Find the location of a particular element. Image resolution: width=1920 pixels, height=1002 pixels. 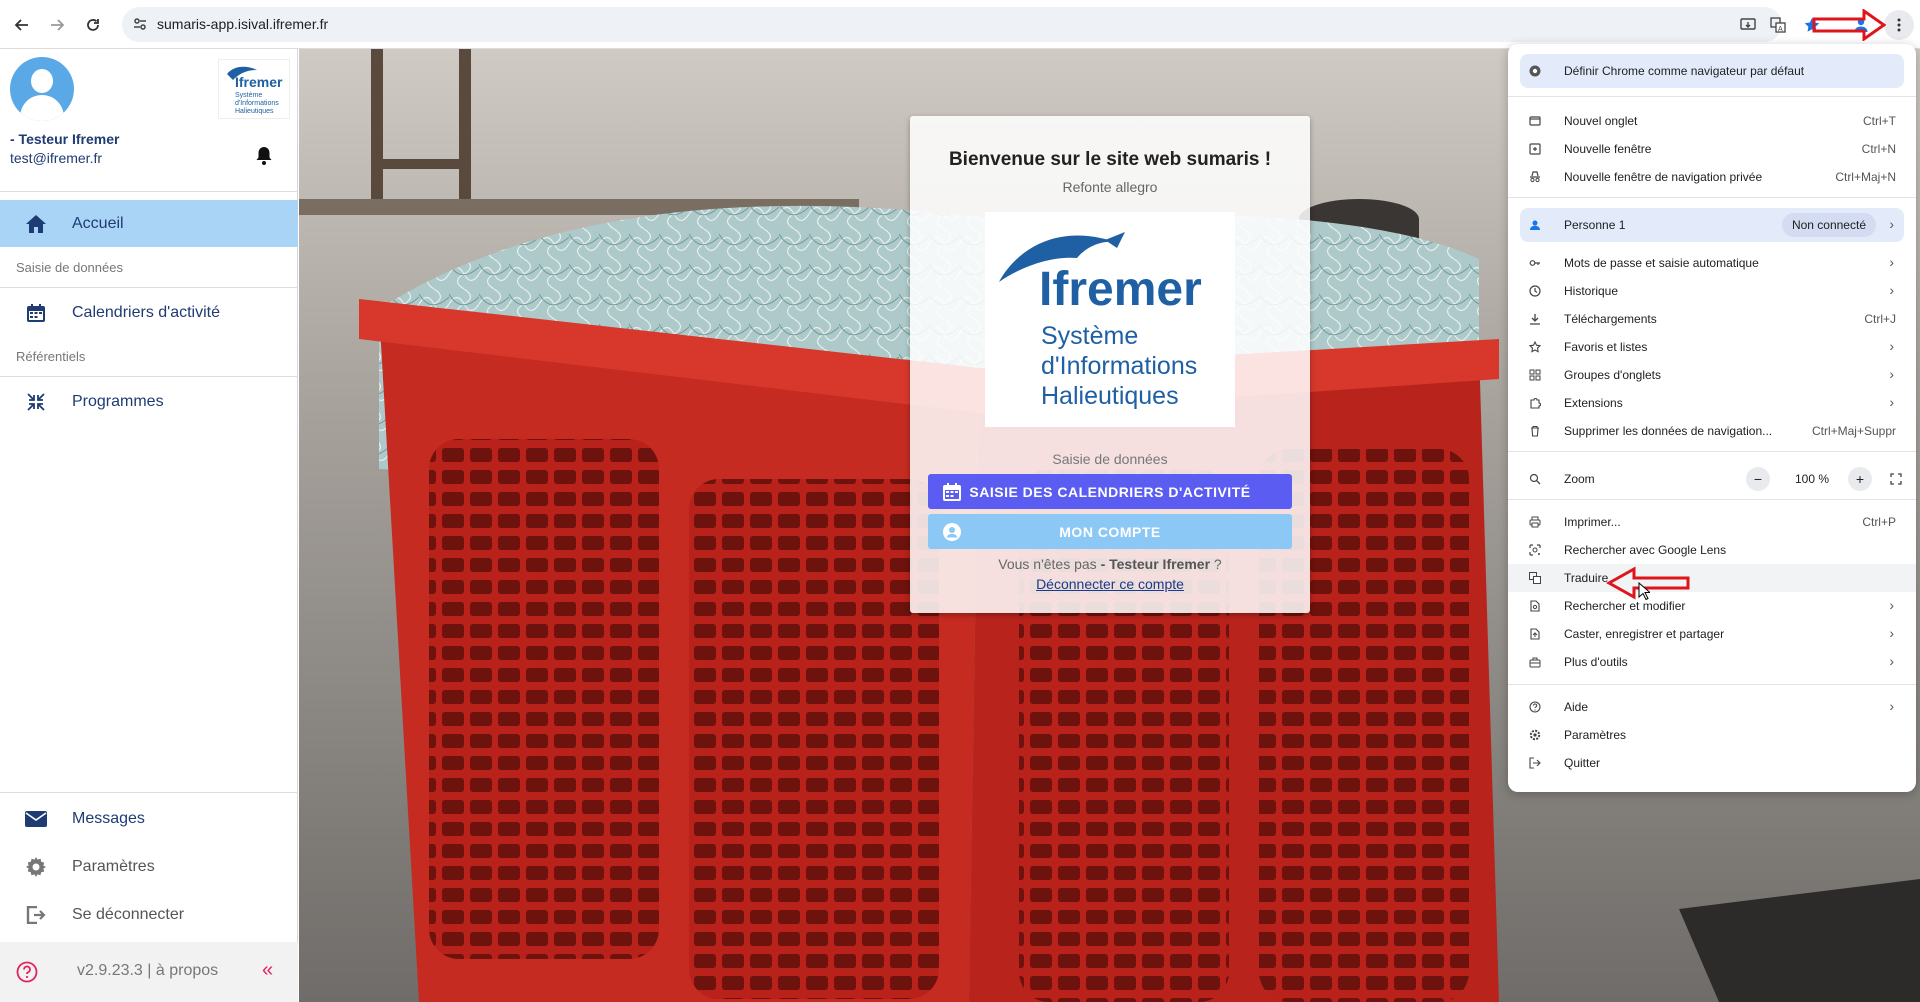

sidebar-item-label: Programmes is located at coordinates (118, 401).